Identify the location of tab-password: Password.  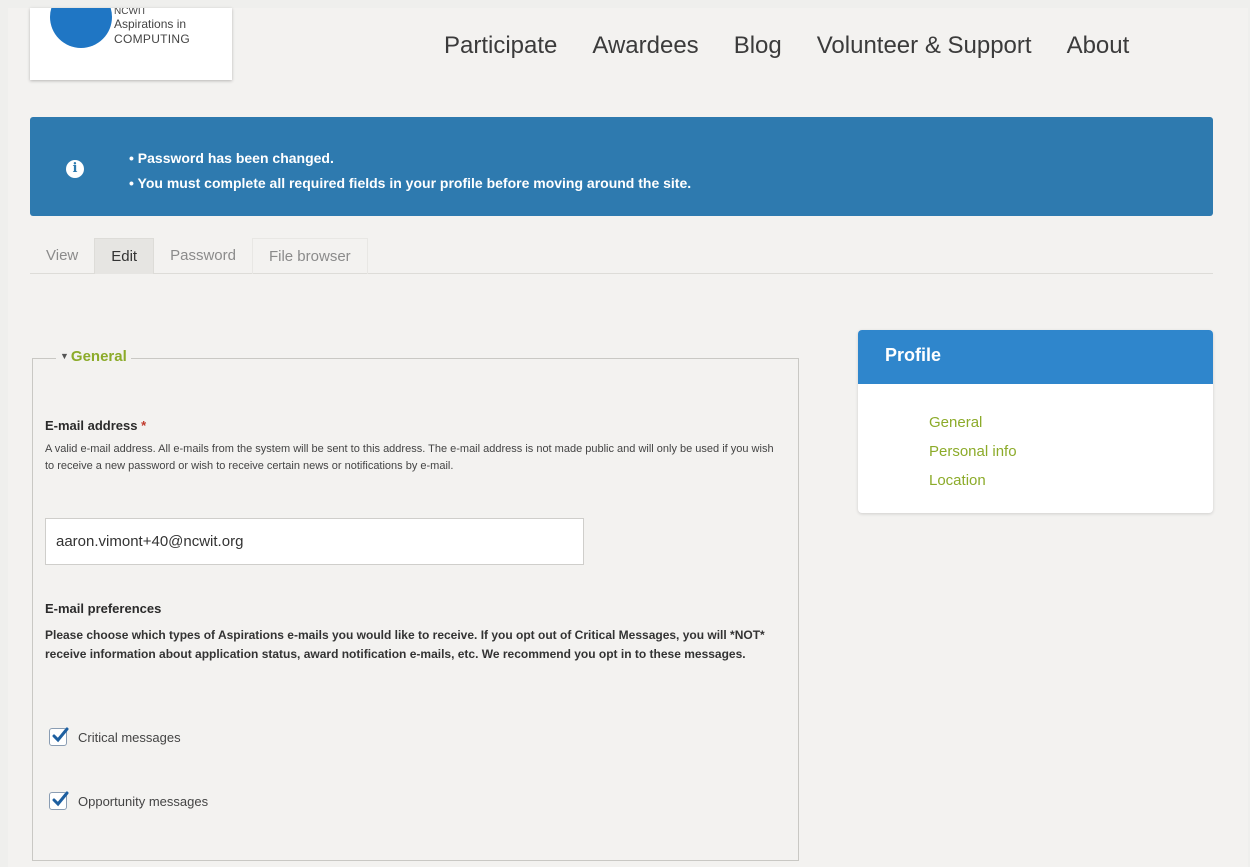
(203, 256).